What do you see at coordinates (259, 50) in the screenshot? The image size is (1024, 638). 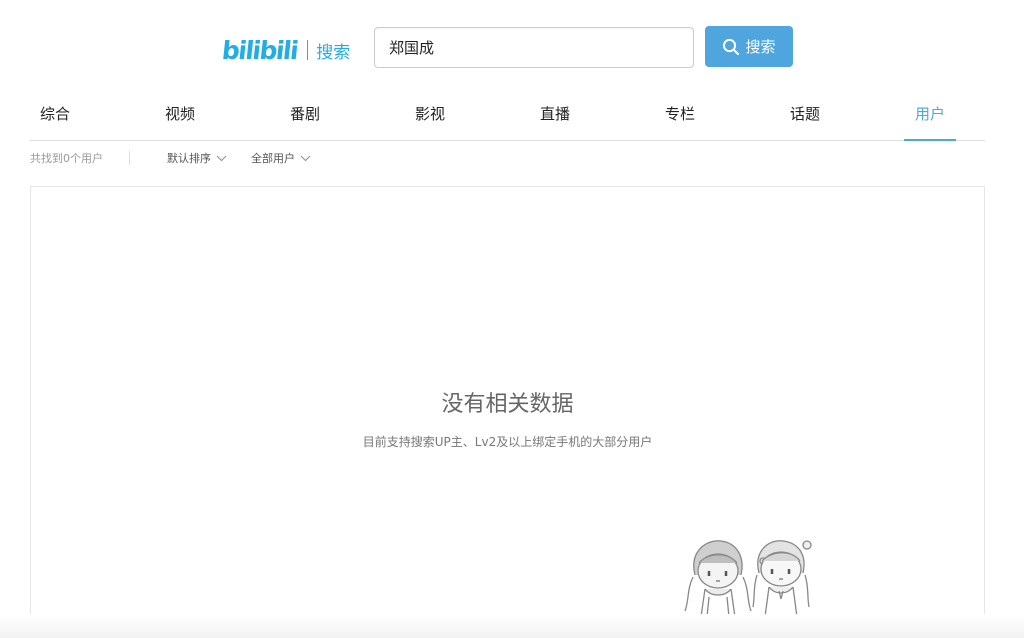 I see `logo-text: bilibili` at bounding box center [259, 50].